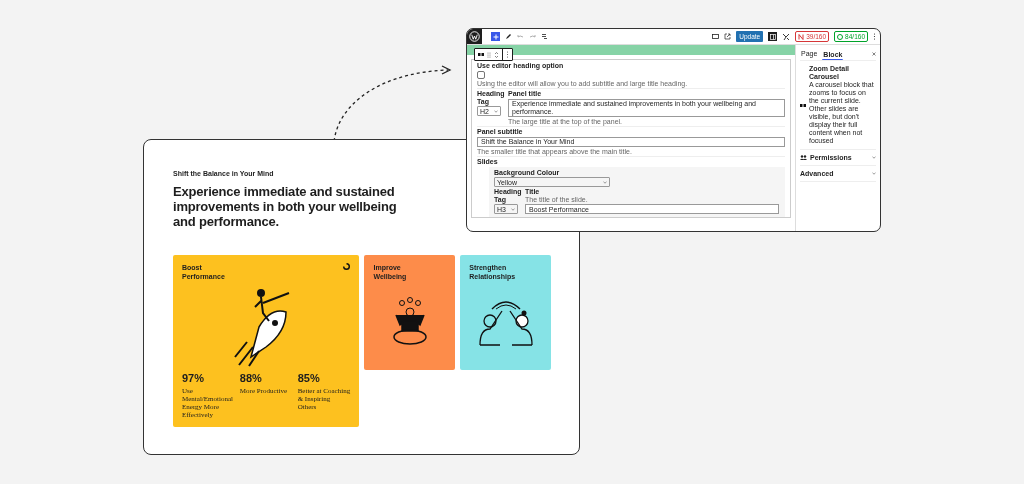 The image size is (1024, 484). Describe the element at coordinates (803, 157) in the screenshot. I see `people-icon` at that location.